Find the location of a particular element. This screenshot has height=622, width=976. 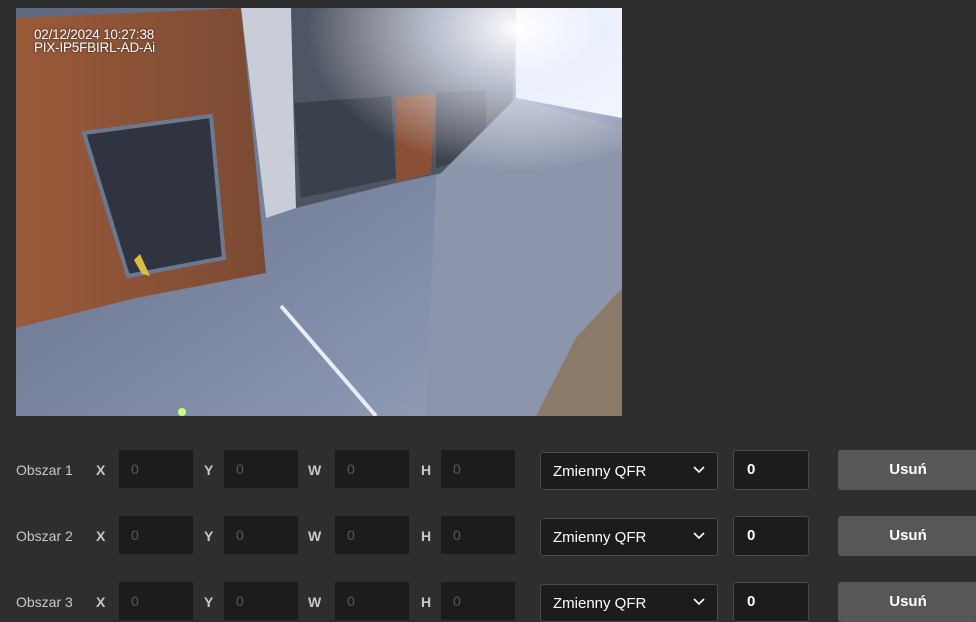

region-label: Obszar 1 is located at coordinates (44, 470).